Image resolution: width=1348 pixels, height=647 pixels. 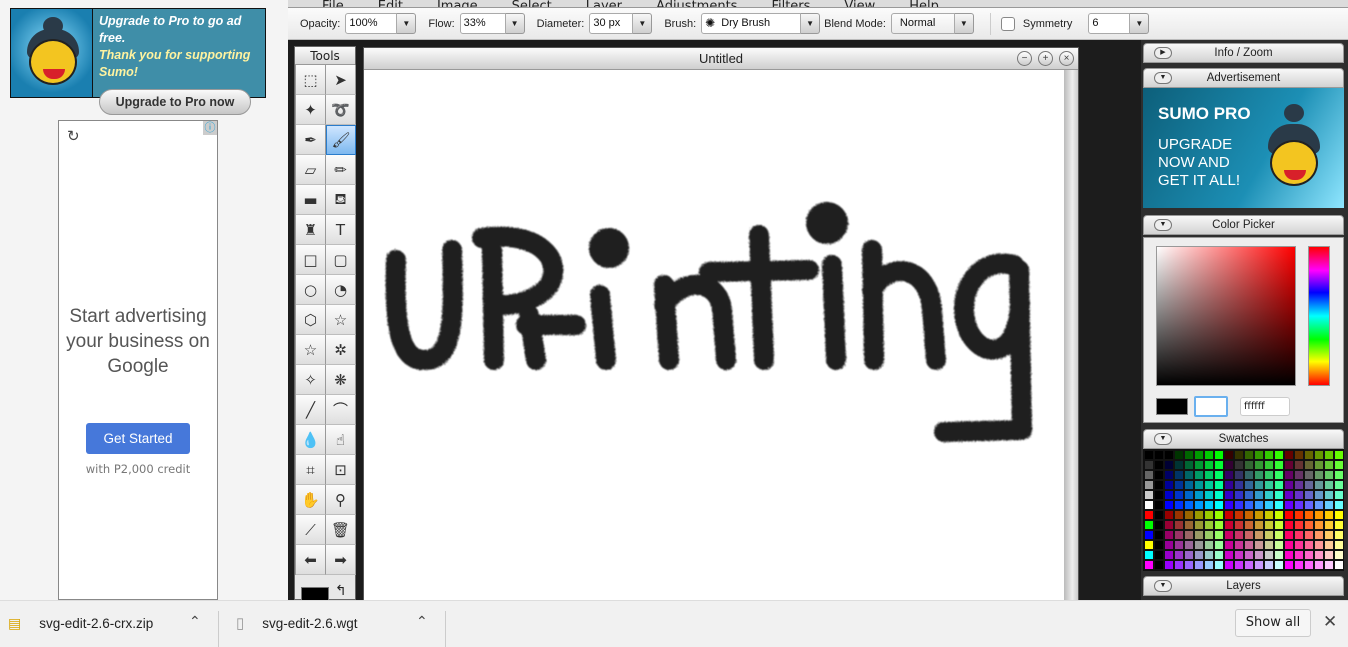 I want to click on menu-edit: Edit, so click(x=390, y=3).